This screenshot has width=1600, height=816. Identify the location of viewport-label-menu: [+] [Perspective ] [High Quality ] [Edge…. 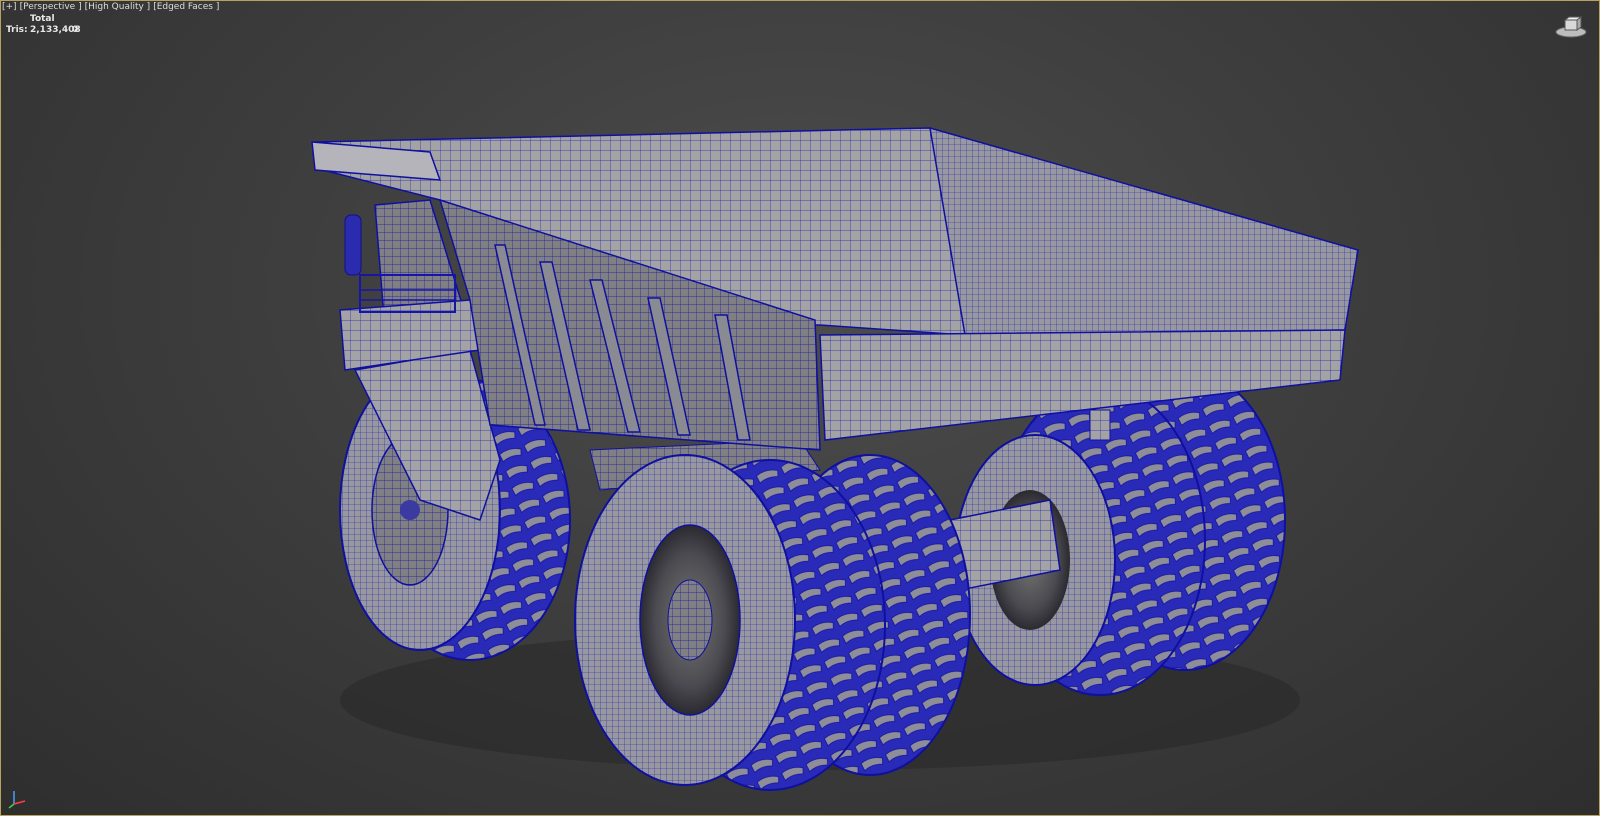
(110, 7).